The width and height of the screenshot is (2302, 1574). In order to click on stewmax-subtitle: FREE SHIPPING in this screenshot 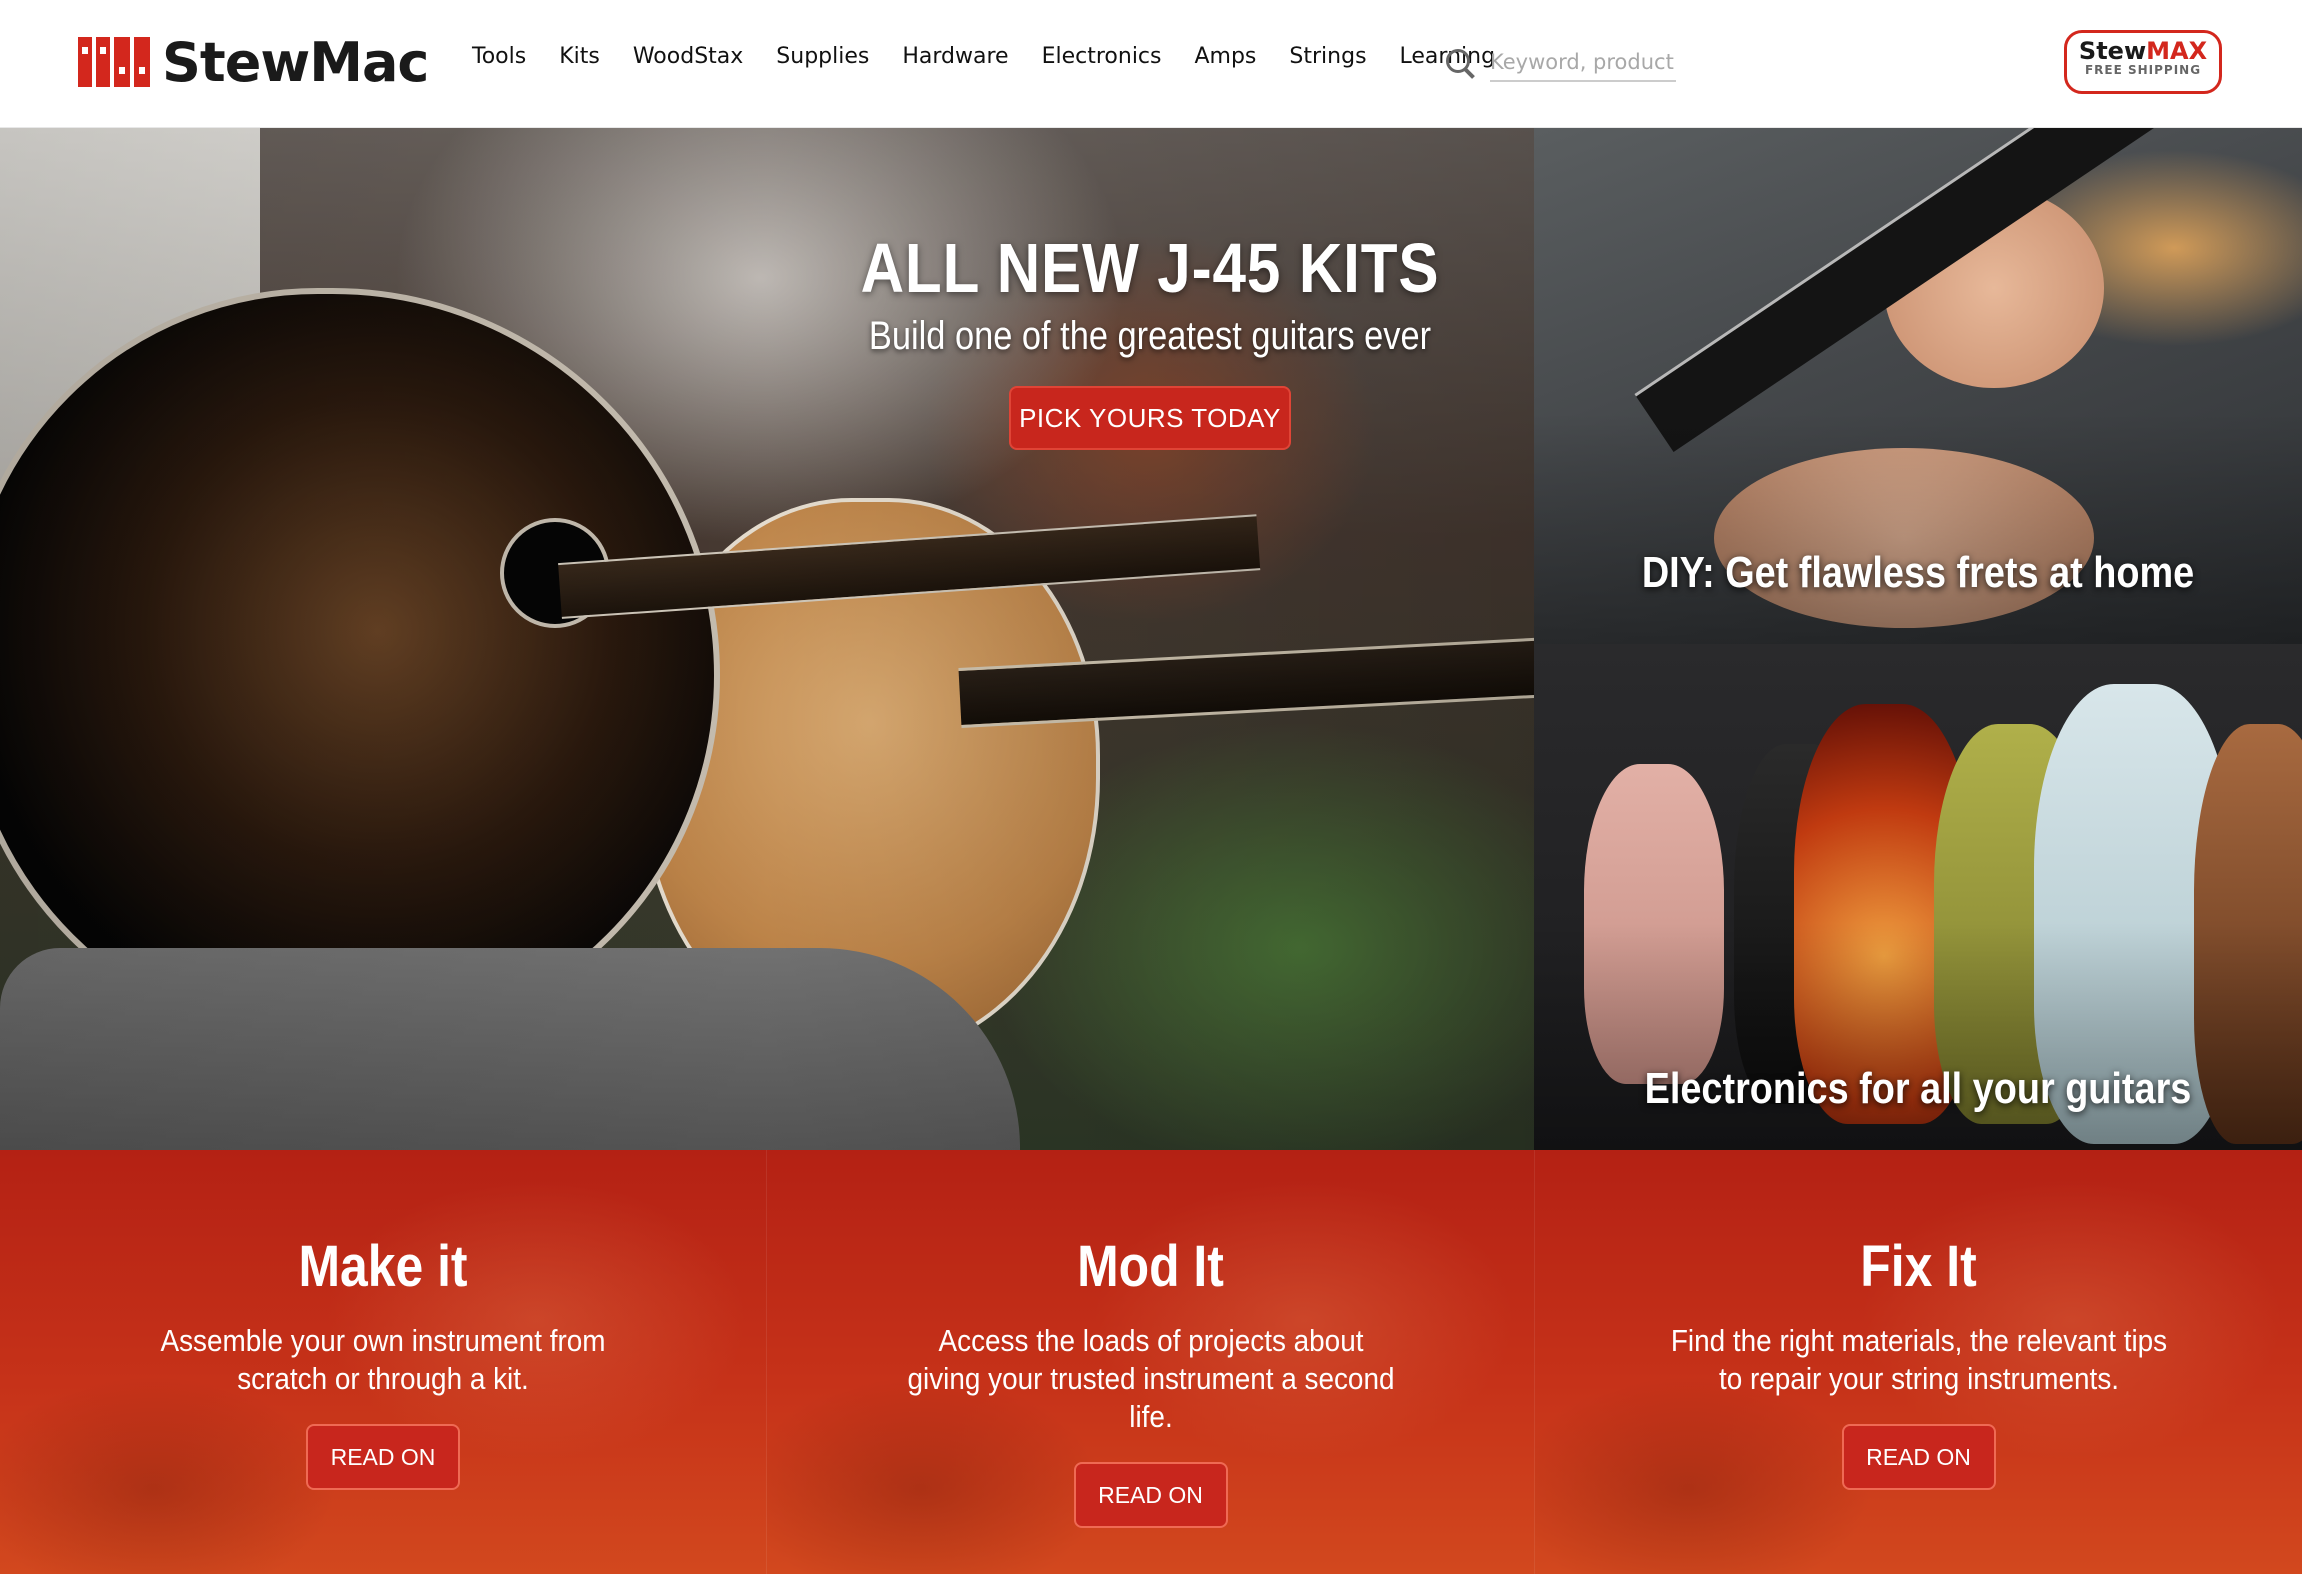, I will do `click(2143, 70)`.